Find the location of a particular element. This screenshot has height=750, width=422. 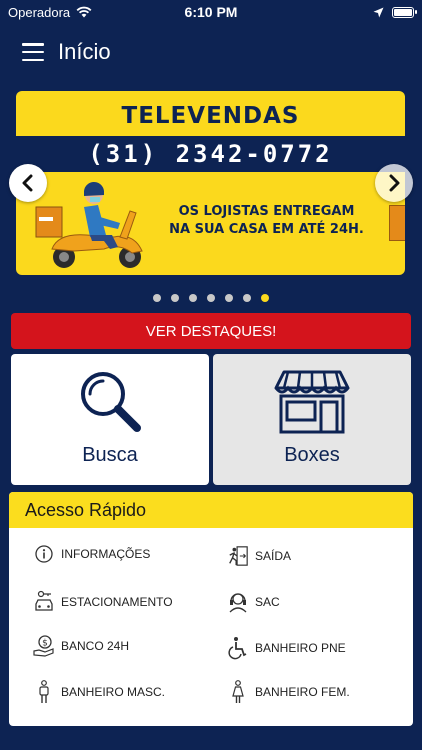

status-bar: Operadora 6:10 PM is located at coordinates (211, 12).